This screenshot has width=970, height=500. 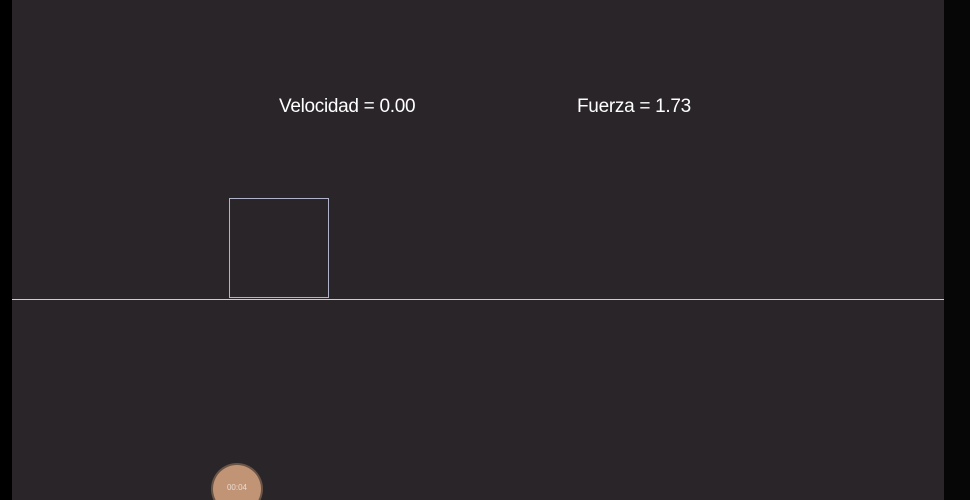 What do you see at coordinates (957, 250) in the screenshot?
I see `right-border` at bounding box center [957, 250].